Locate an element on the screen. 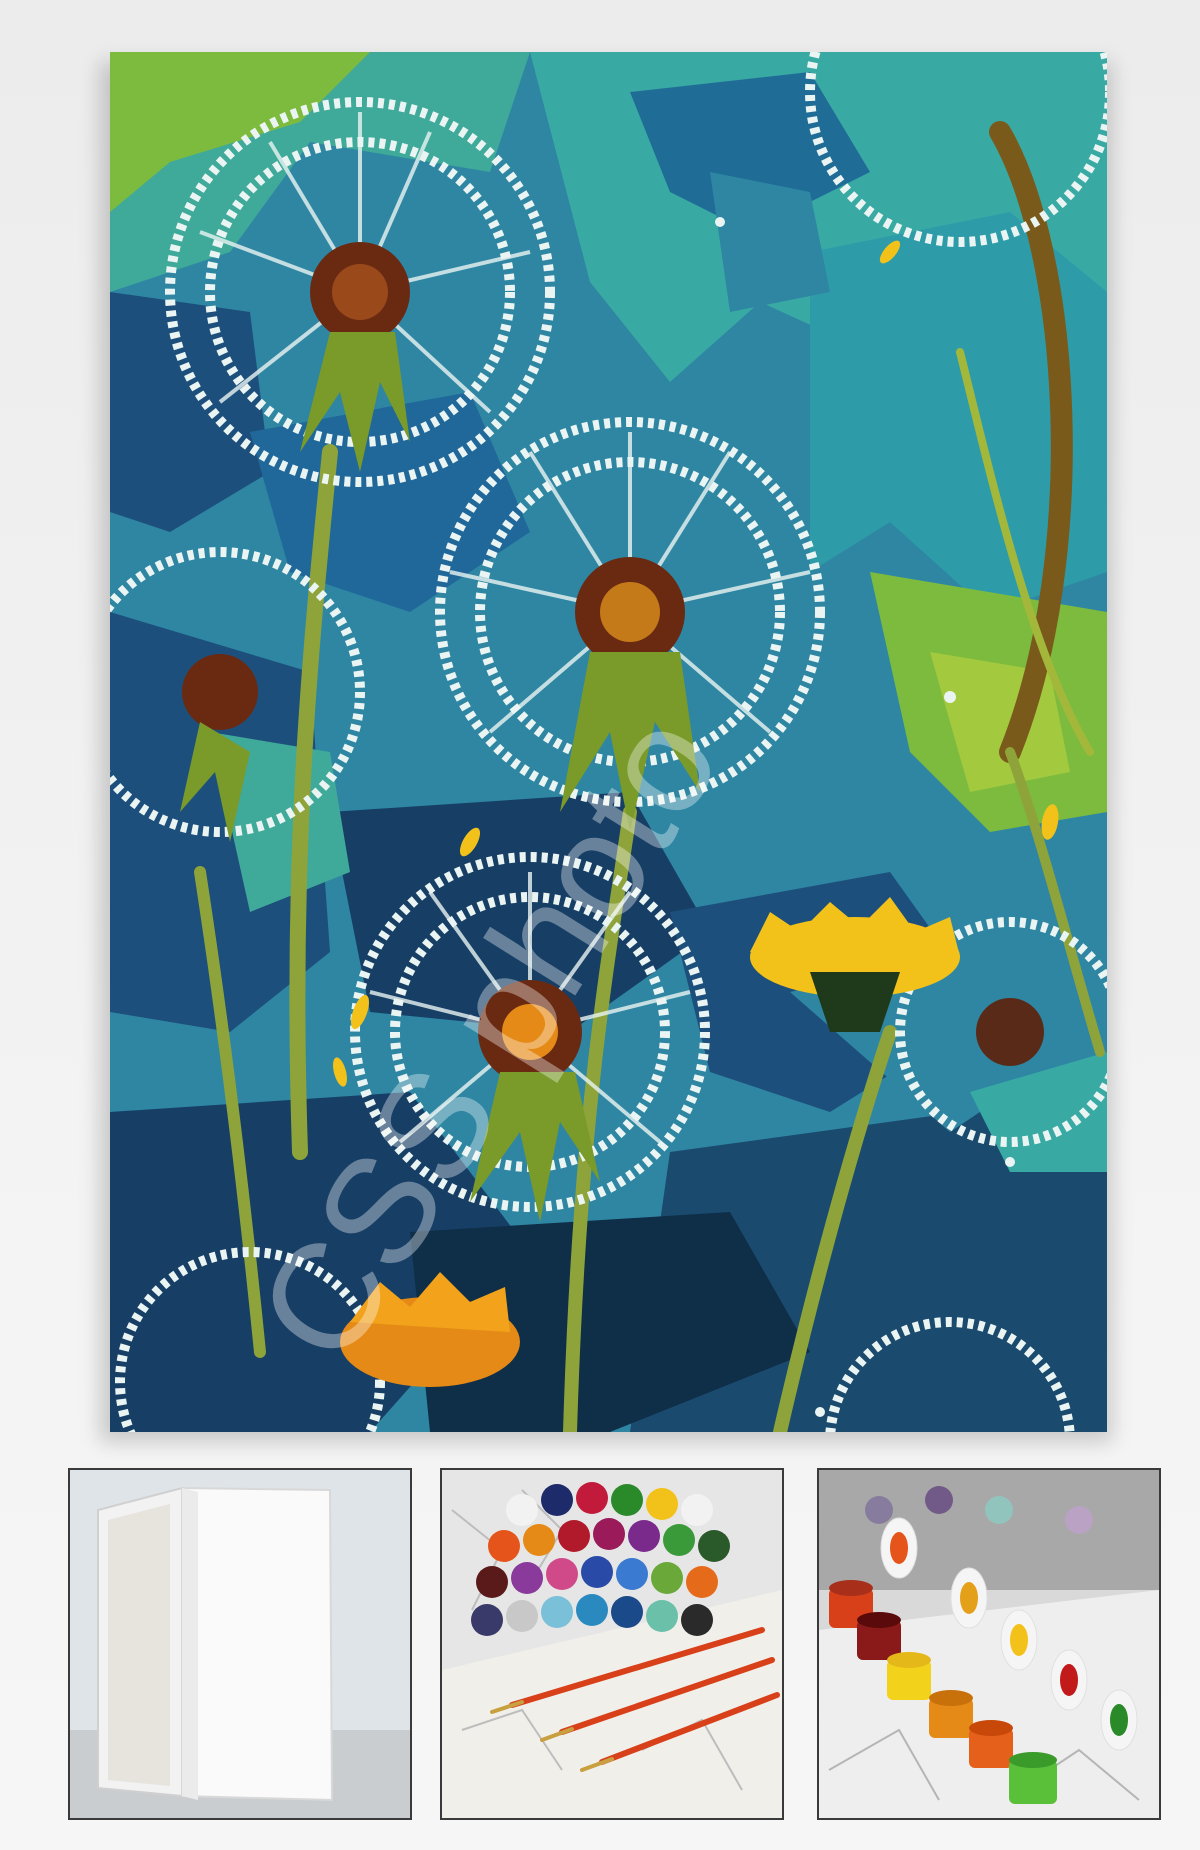  paint-pots-brushes-icon is located at coordinates (612, 1644).